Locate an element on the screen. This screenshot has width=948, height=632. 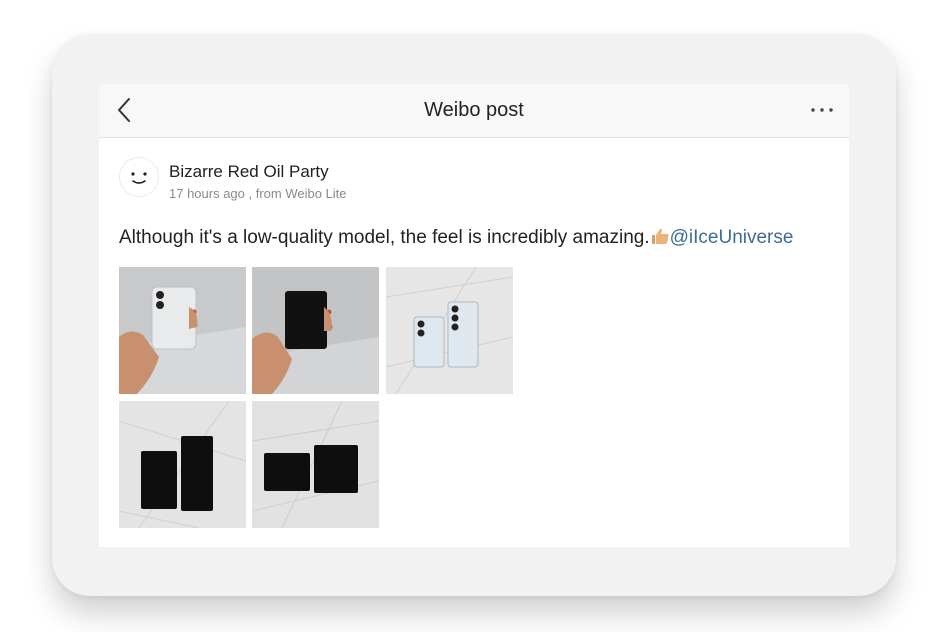
post-meta: 17 hours ago , from Weibo Lite is located at coordinates (258, 193).